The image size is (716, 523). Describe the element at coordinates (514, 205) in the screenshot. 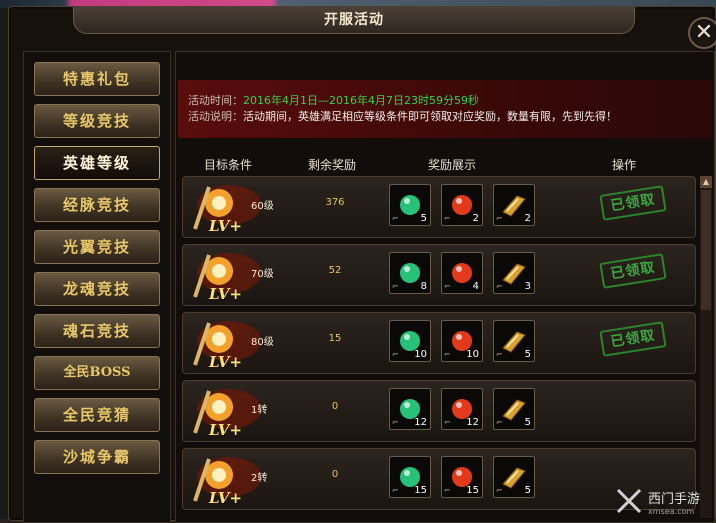

I see `gold-bar-reward-slot: ⌐ 2` at that location.